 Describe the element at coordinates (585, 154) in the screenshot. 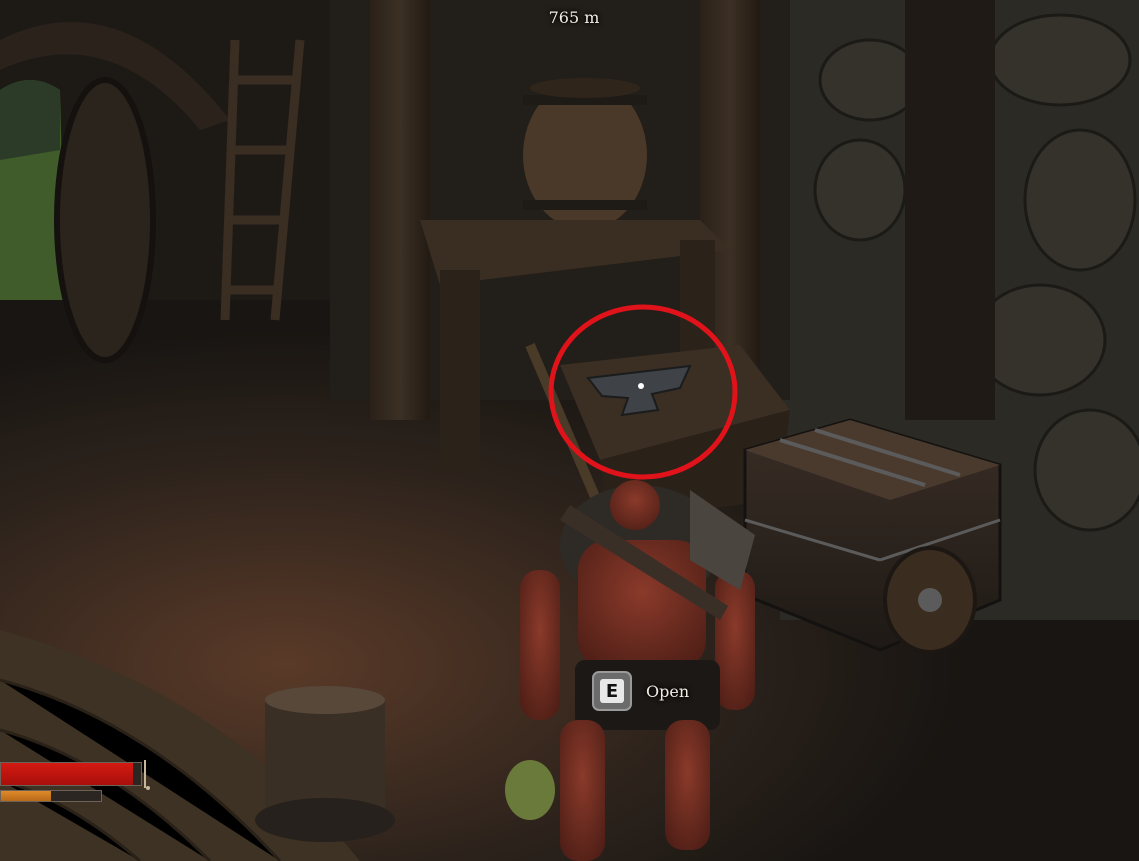

I see `barrel-icon` at that location.